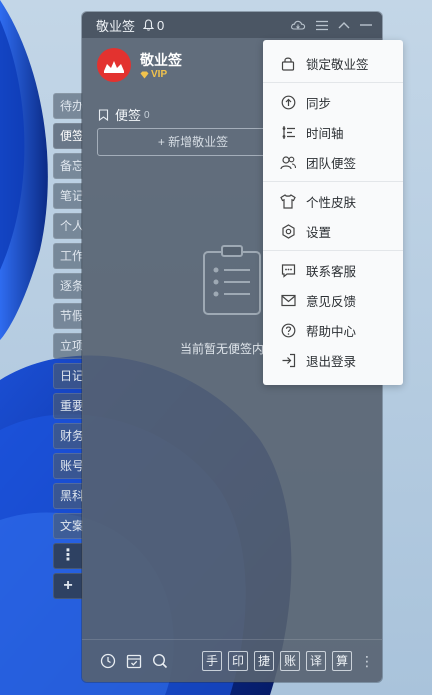 Image resolution: width=432 pixels, height=695 pixels. I want to click on sync-icon, so click(288, 102).